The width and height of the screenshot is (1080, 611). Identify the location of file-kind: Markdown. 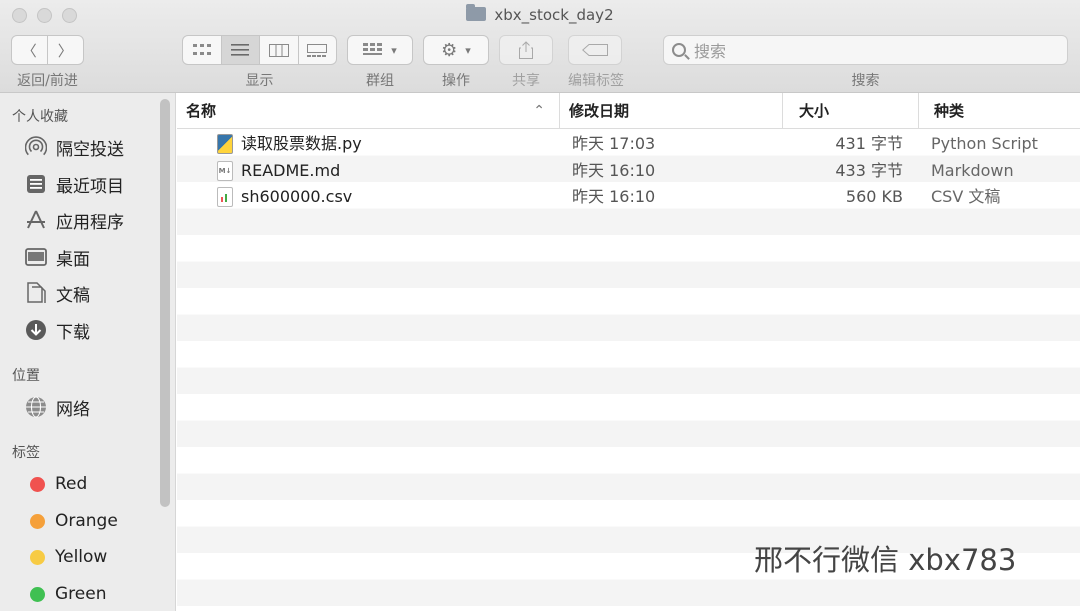
(972, 170).